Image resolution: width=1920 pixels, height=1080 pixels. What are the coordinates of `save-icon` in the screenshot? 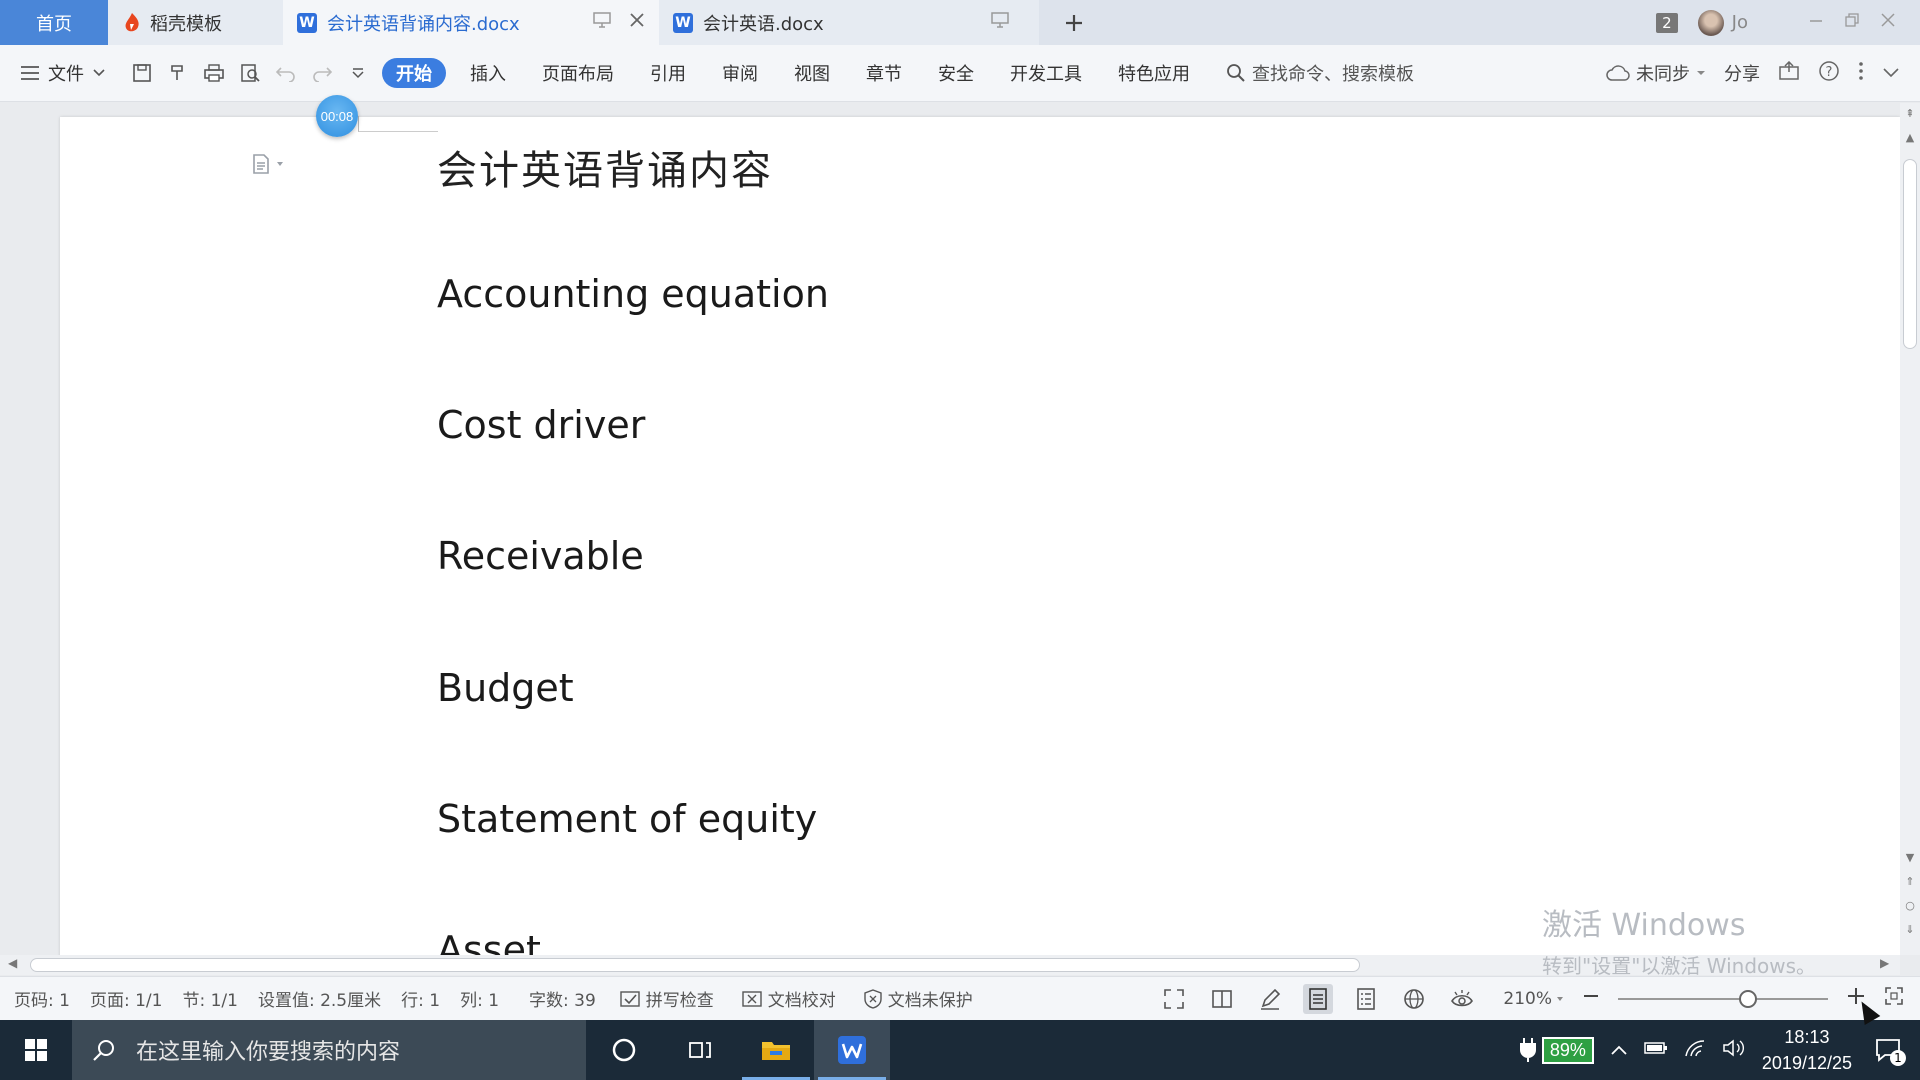 It's located at (142, 73).